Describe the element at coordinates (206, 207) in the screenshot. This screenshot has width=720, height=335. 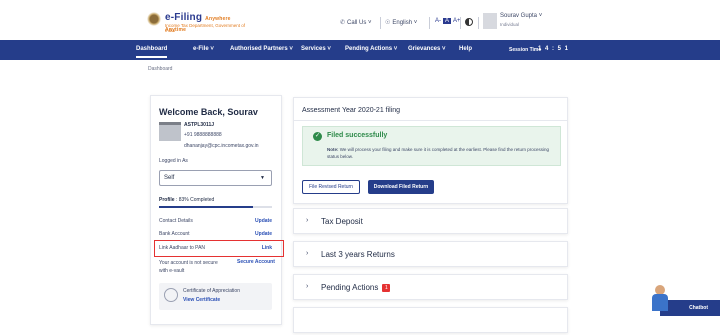
I see `profile-progress-fill` at that location.